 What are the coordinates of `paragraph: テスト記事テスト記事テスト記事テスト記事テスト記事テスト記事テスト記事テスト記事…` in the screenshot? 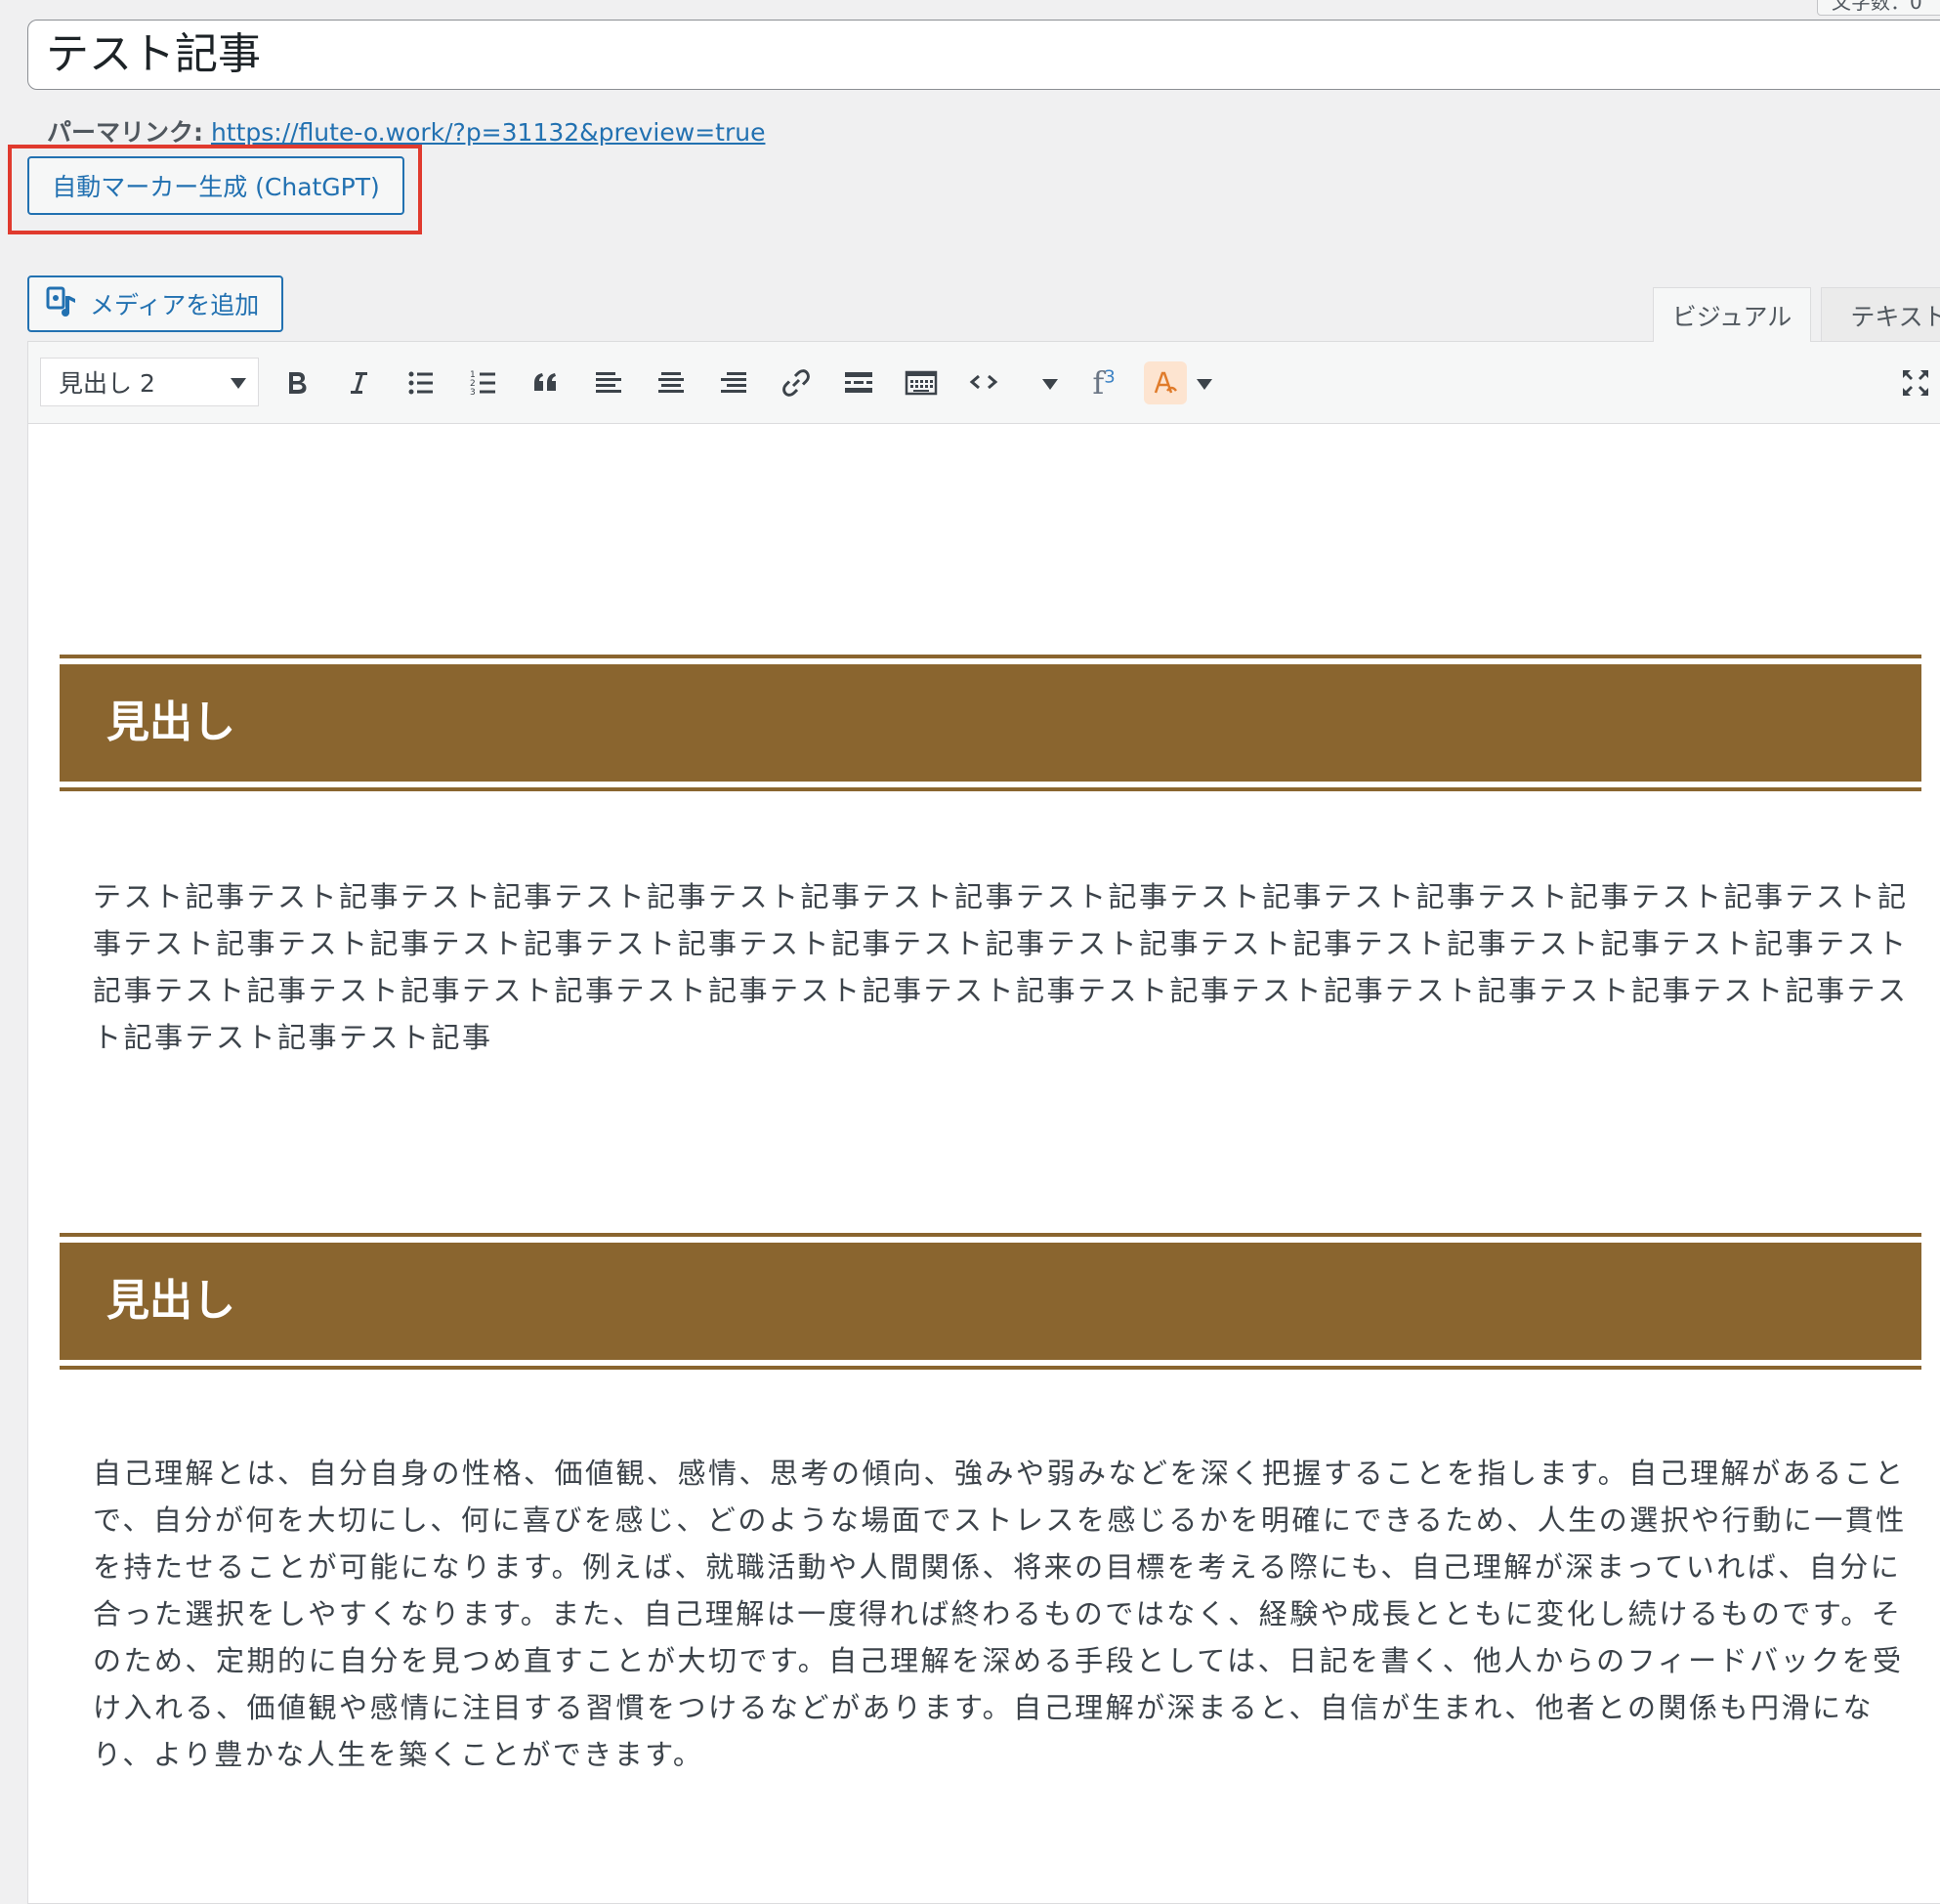 It's located at (1001, 967).